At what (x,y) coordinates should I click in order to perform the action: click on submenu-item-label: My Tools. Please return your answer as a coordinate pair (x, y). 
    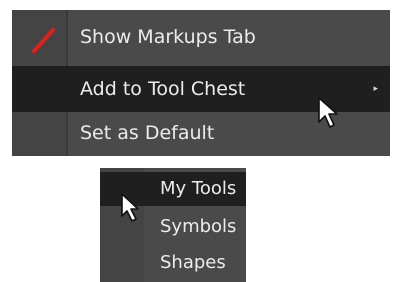
    Looking at the image, I should click on (198, 188).